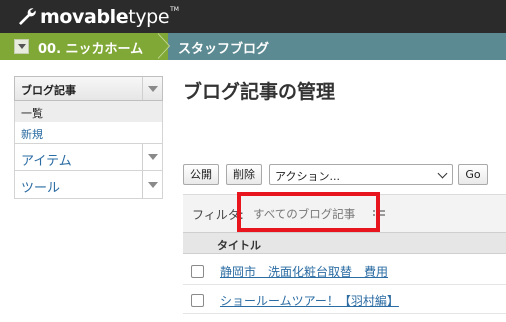 The height and width of the screenshot is (322, 506). I want to click on go-button: Go, so click(473, 174).